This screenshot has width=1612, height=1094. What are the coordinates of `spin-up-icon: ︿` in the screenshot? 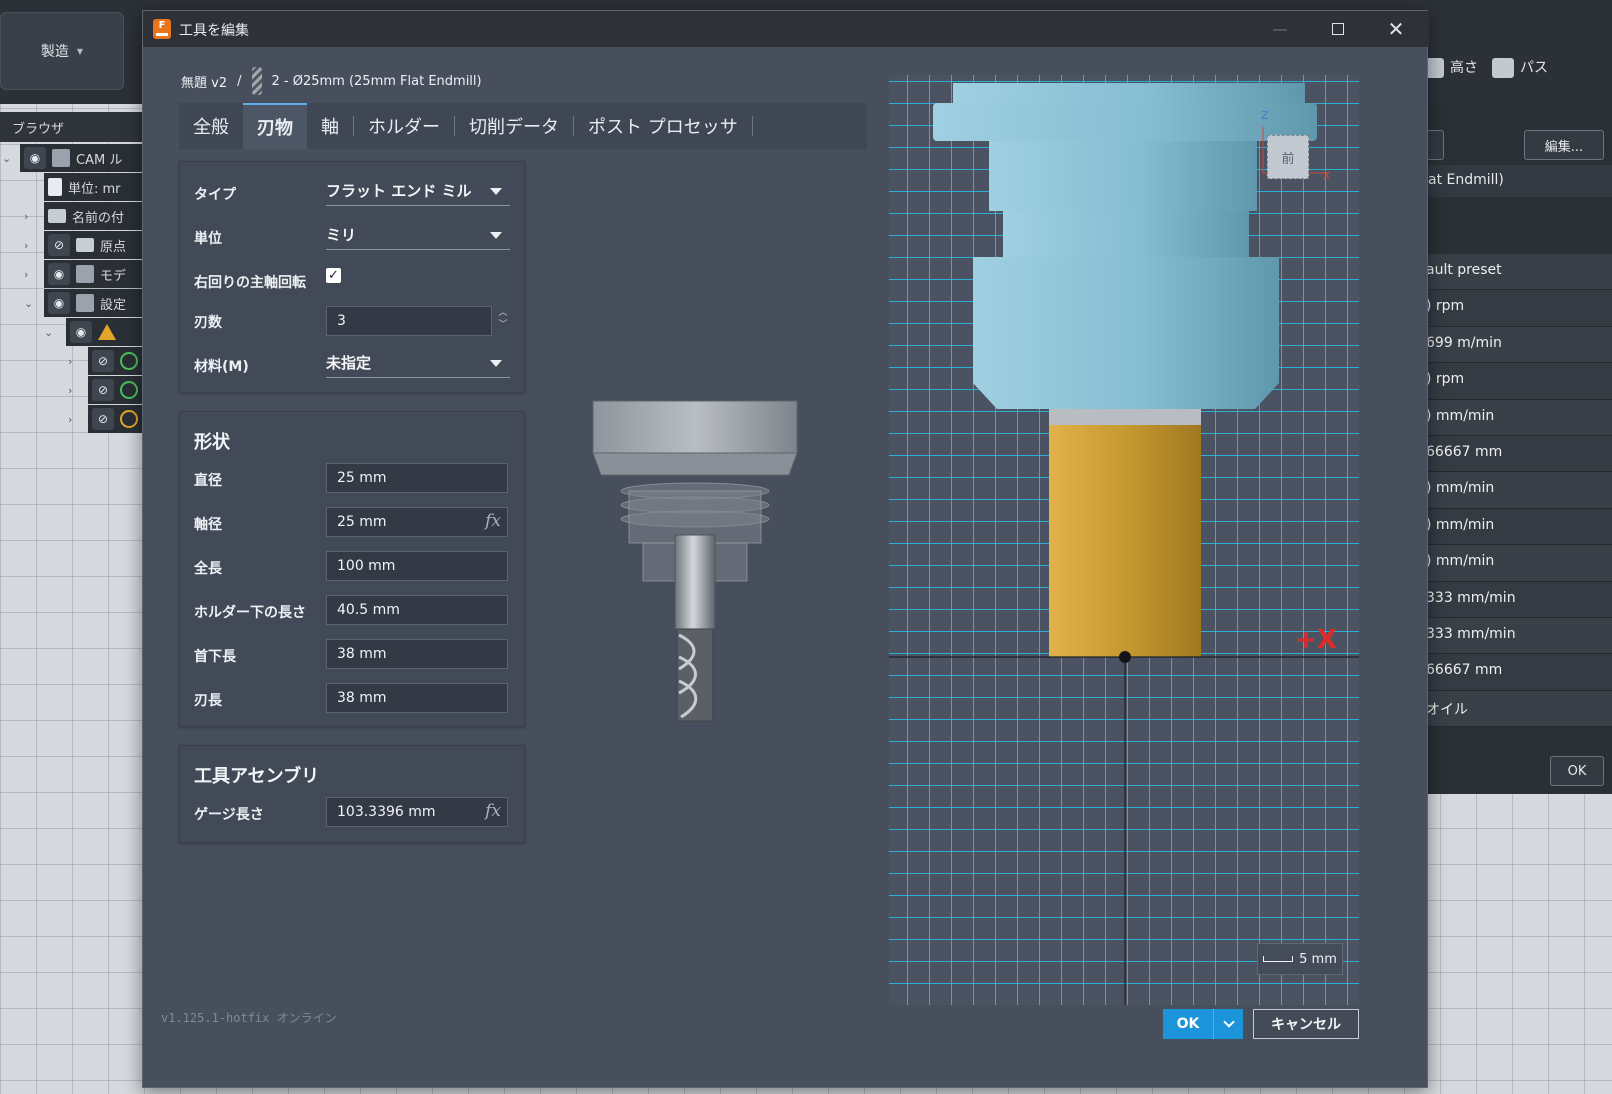 It's located at (503, 313).